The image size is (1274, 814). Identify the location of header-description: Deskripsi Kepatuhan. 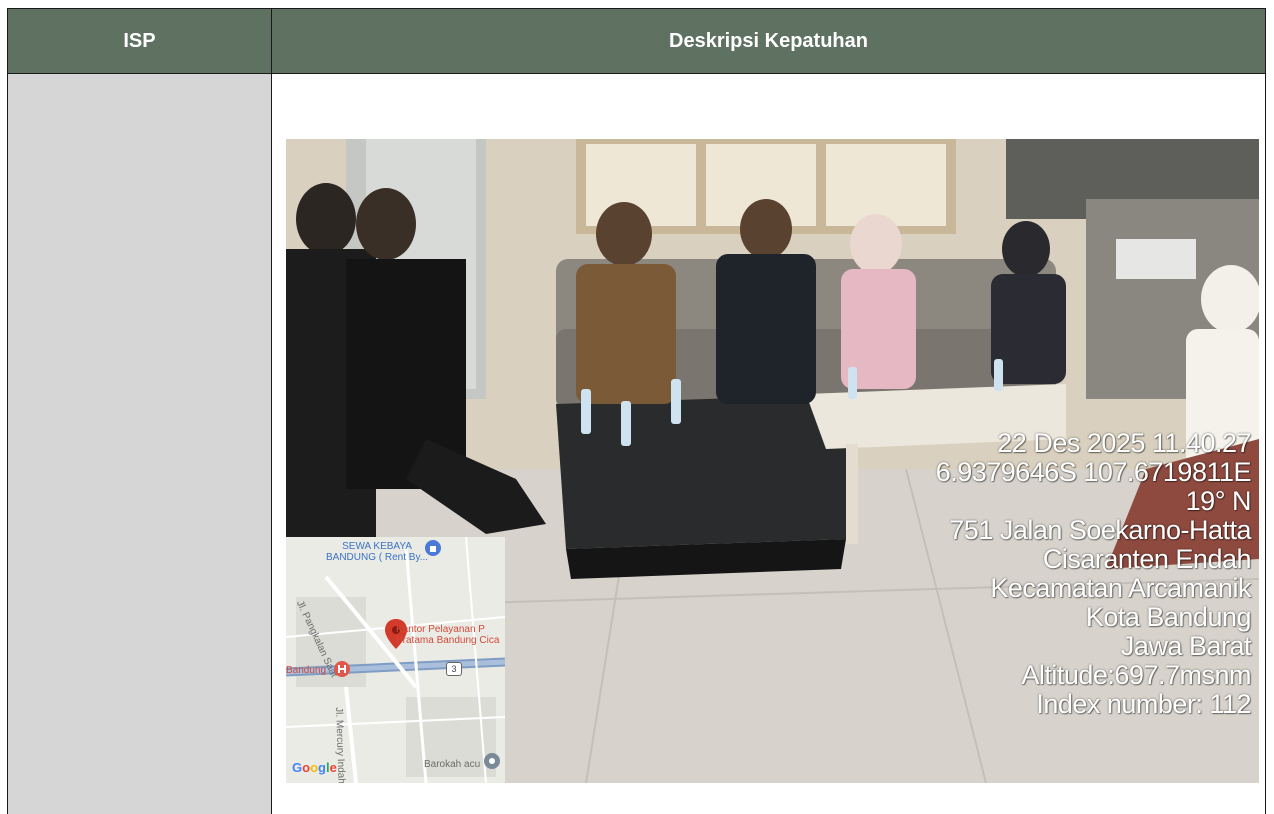
(768, 41).